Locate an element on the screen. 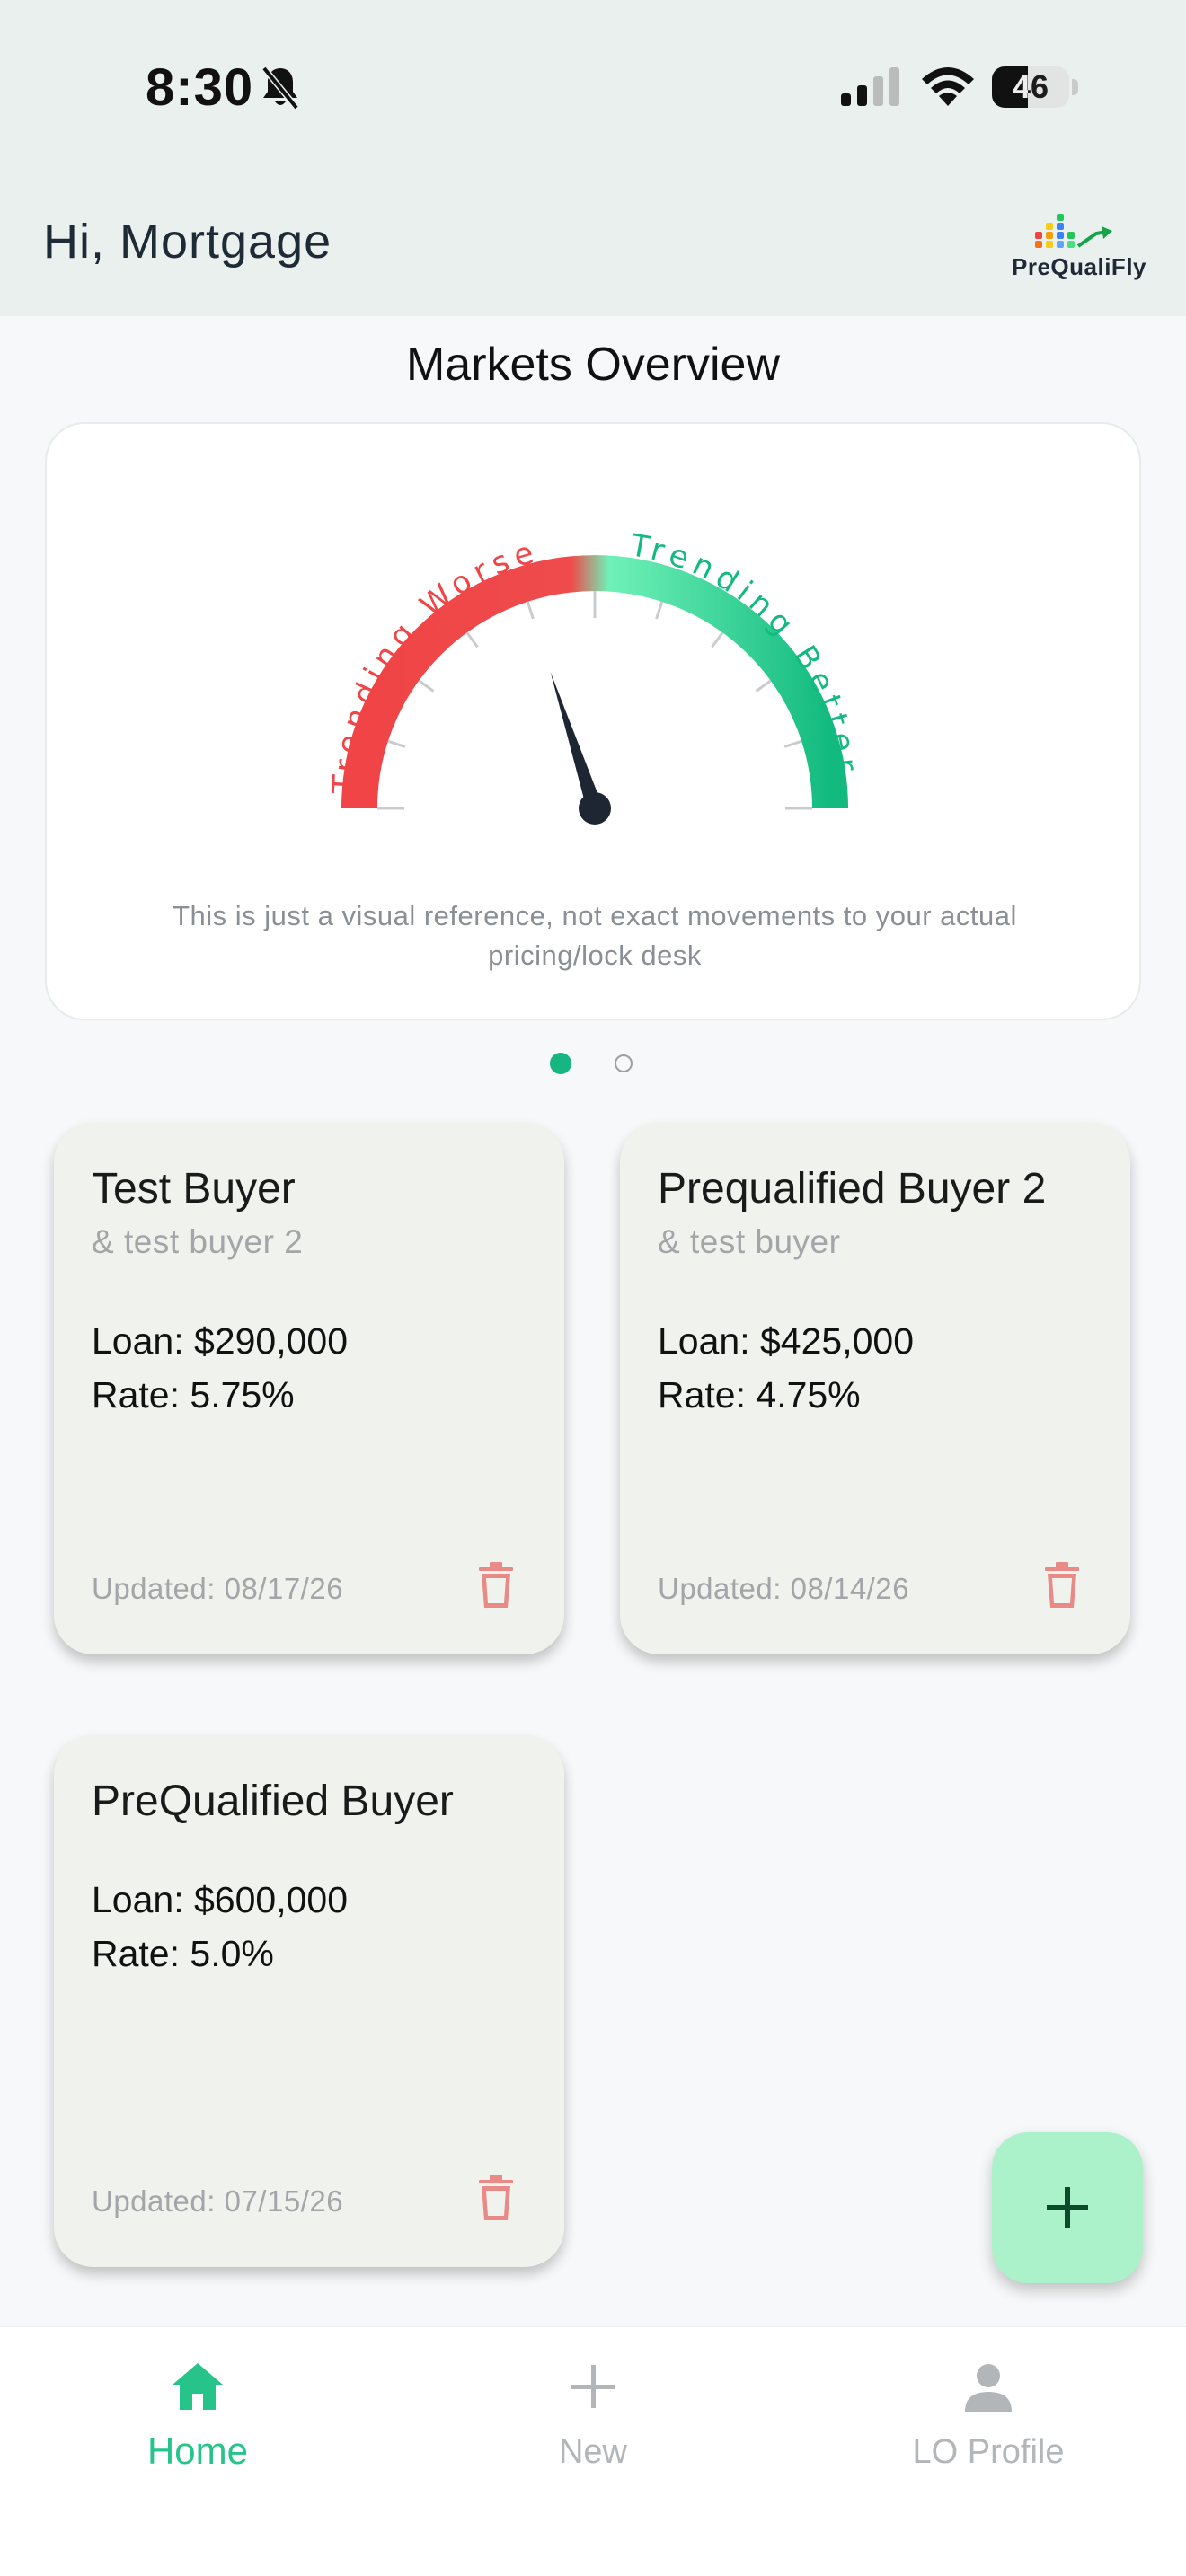 This screenshot has width=1186, height=2576. loan-amount: Loan: $290,000 is located at coordinates (220, 1341).